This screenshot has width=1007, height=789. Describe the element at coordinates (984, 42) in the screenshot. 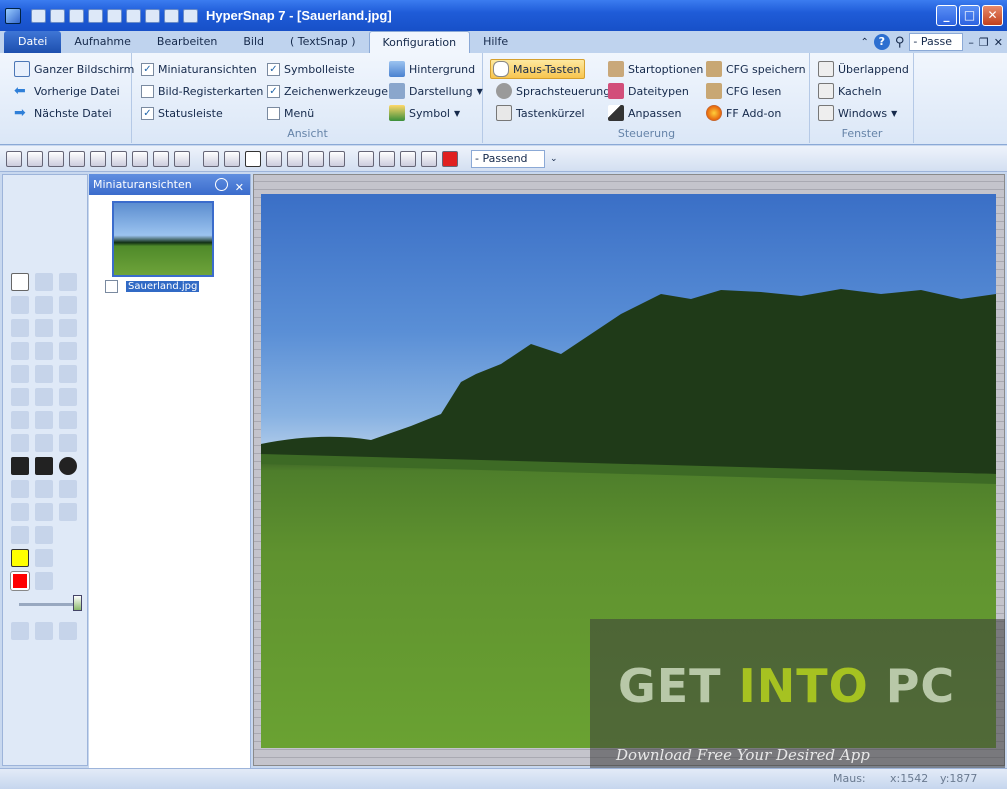

I see `ribbon-restore-button: ❐` at that location.